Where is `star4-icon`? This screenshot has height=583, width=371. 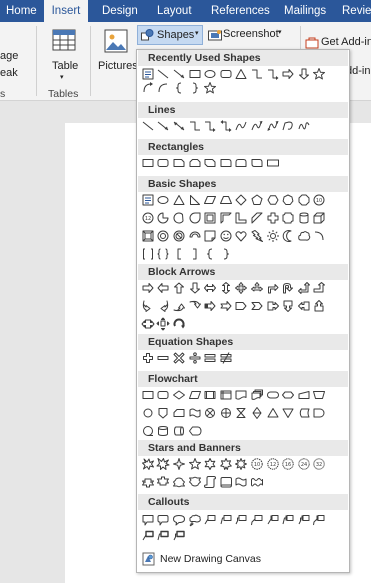 star4-icon is located at coordinates (179, 463).